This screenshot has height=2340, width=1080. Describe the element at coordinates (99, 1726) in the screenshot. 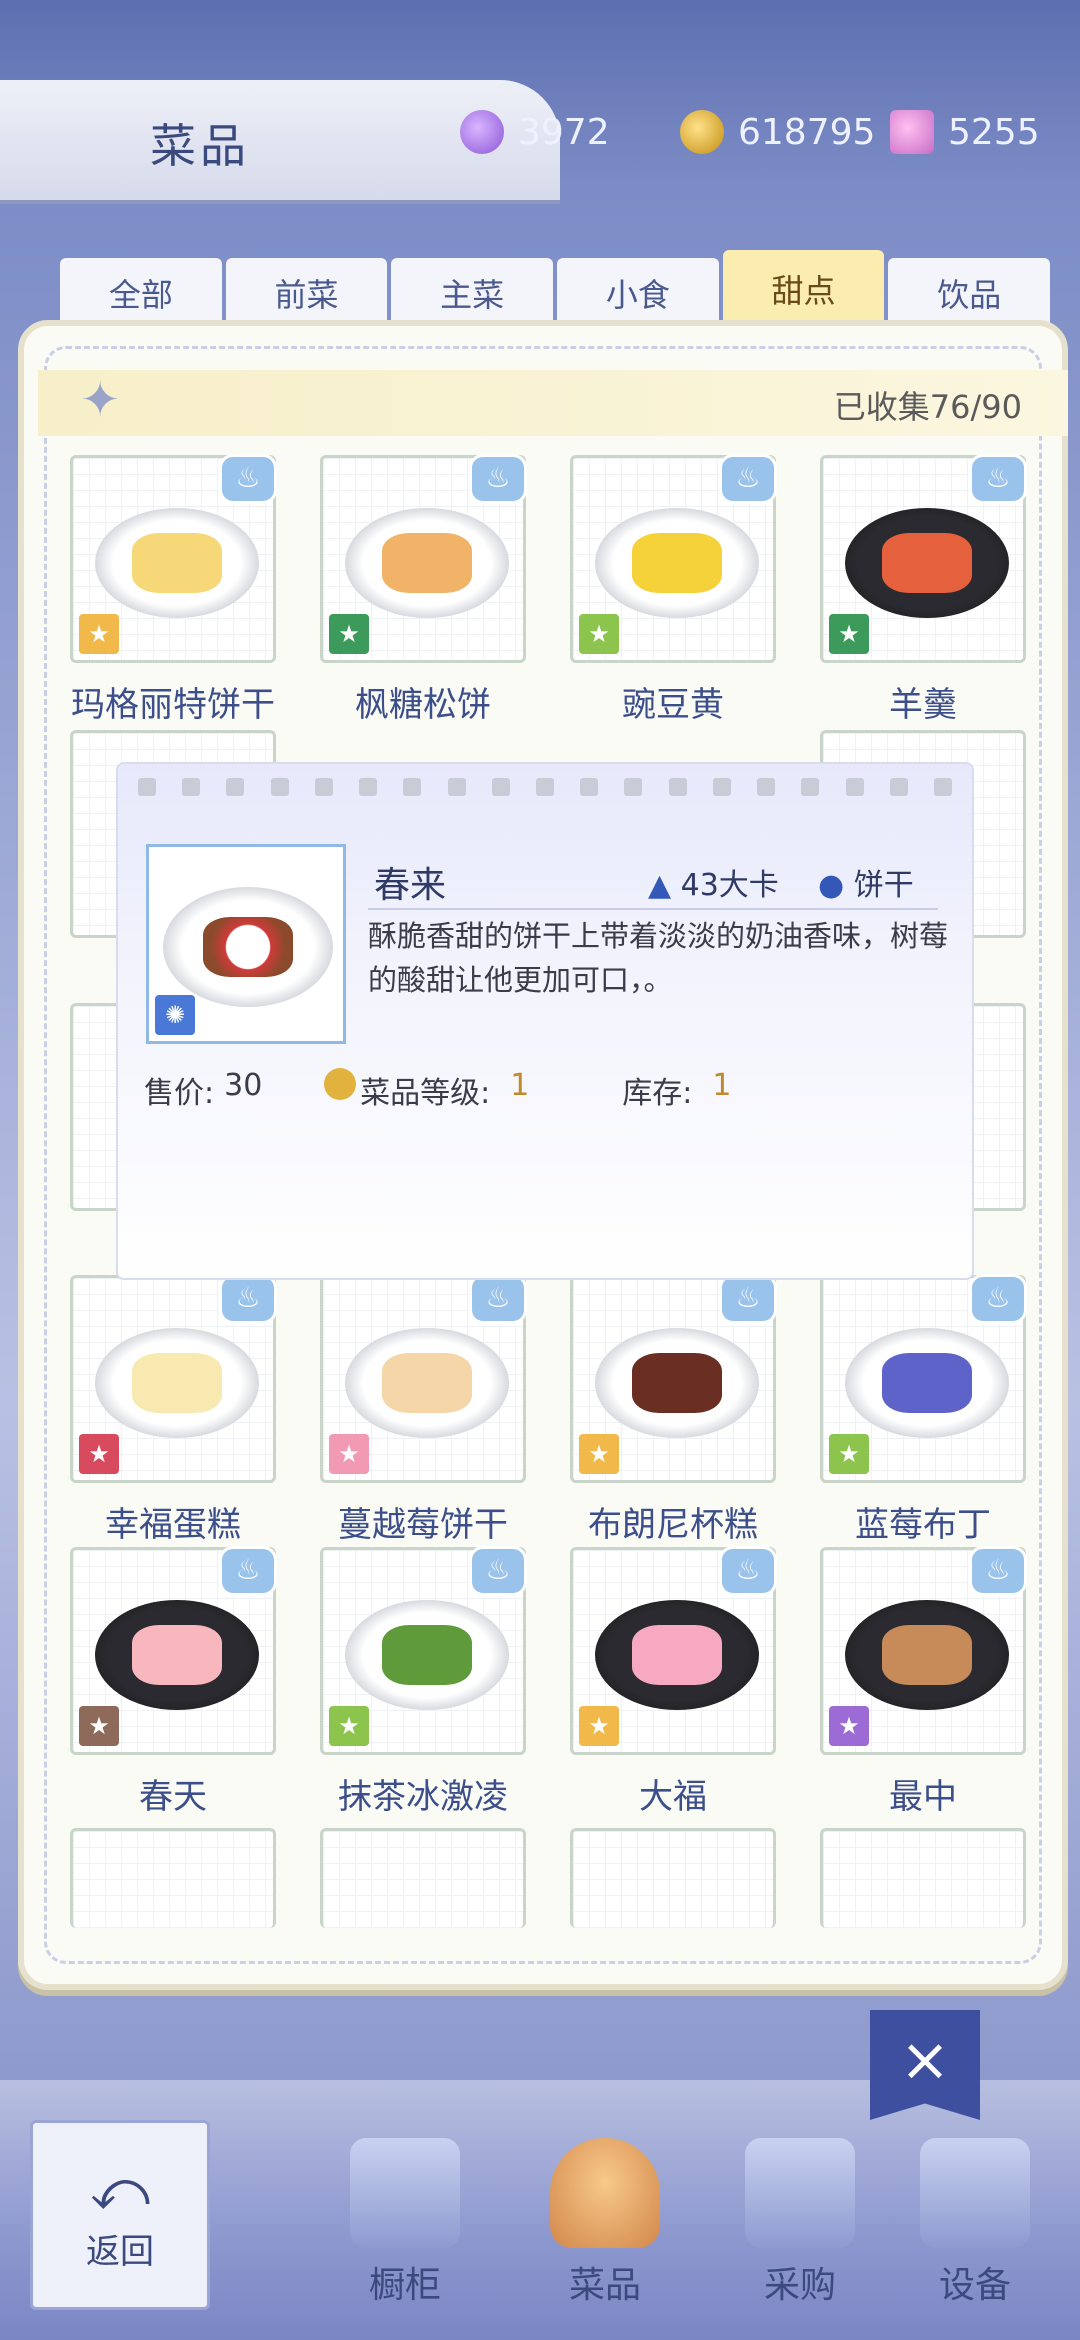

I see `shell-badge-icon: ★` at that location.